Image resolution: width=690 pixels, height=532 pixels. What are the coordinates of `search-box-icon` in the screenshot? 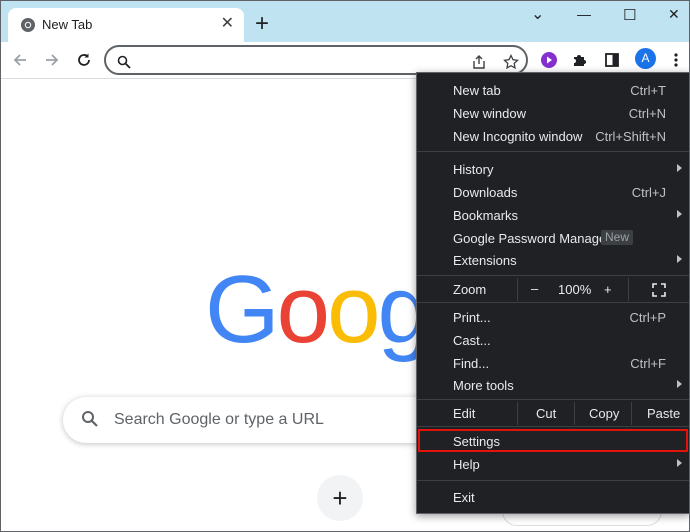 It's located at (90, 421).